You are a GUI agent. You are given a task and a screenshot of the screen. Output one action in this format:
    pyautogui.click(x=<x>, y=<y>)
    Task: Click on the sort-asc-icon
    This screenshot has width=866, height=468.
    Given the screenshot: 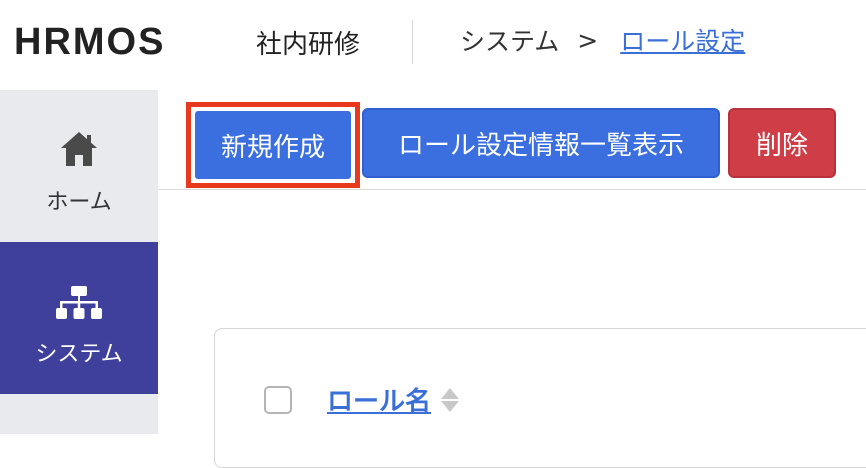 What is the action you would take?
    pyautogui.click(x=450, y=393)
    